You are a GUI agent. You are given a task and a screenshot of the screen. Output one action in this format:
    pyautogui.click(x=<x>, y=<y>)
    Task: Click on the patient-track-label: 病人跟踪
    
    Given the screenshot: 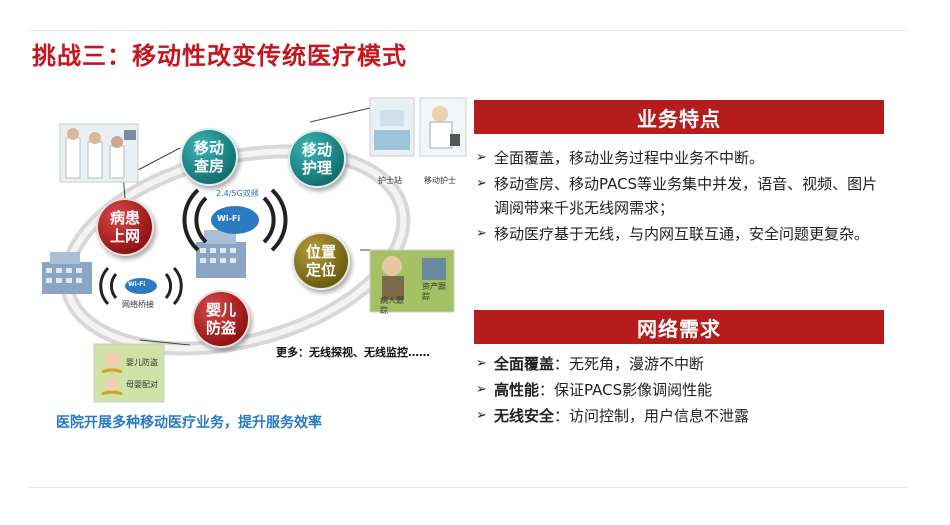 What is the action you would take?
    pyautogui.click(x=392, y=305)
    